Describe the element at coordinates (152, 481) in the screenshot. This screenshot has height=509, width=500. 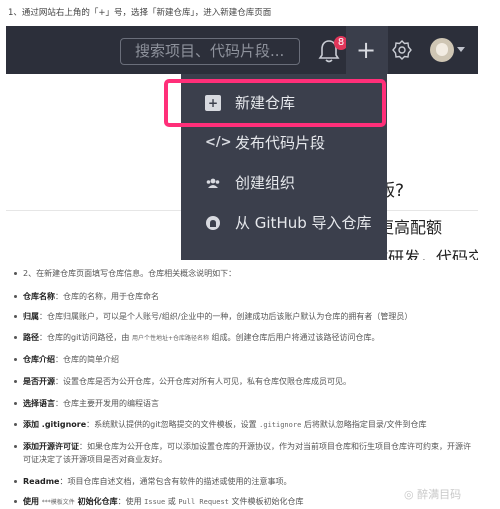
I see `list-item: Readme：项目仓库自述文档，通常包含有软件的描述或使用的注意事项。` at that location.